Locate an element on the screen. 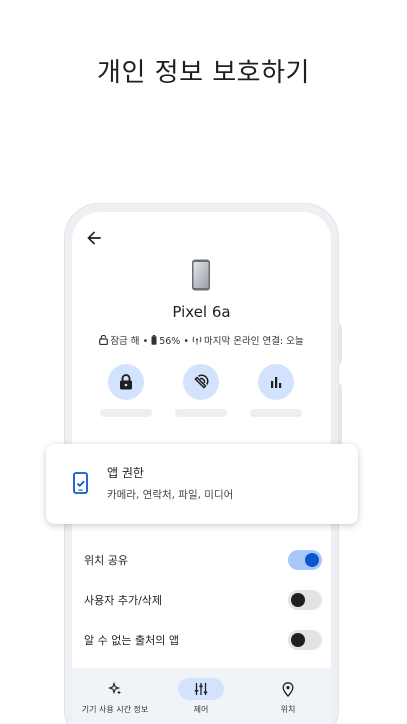 The width and height of the screenshot is (407, 724). back-arrow-icon is located at coordinates (94, 238).